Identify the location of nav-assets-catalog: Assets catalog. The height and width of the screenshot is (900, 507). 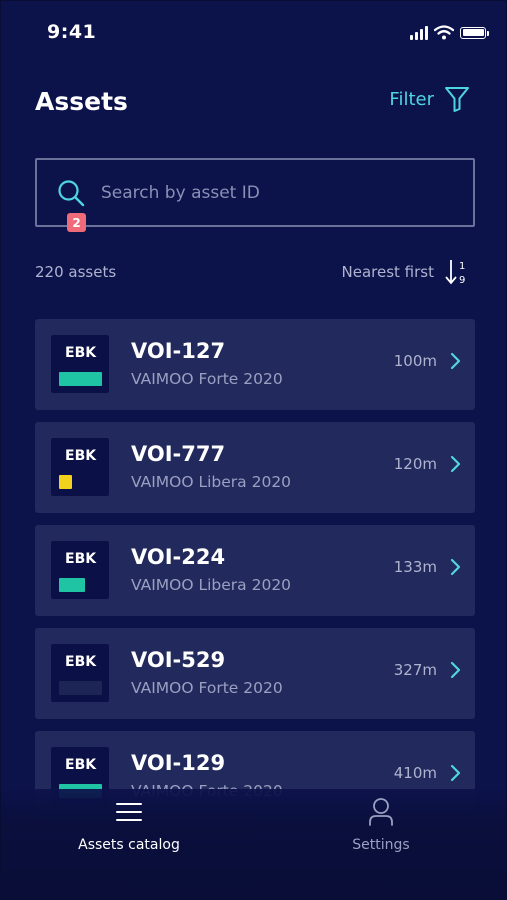
(129, 825).